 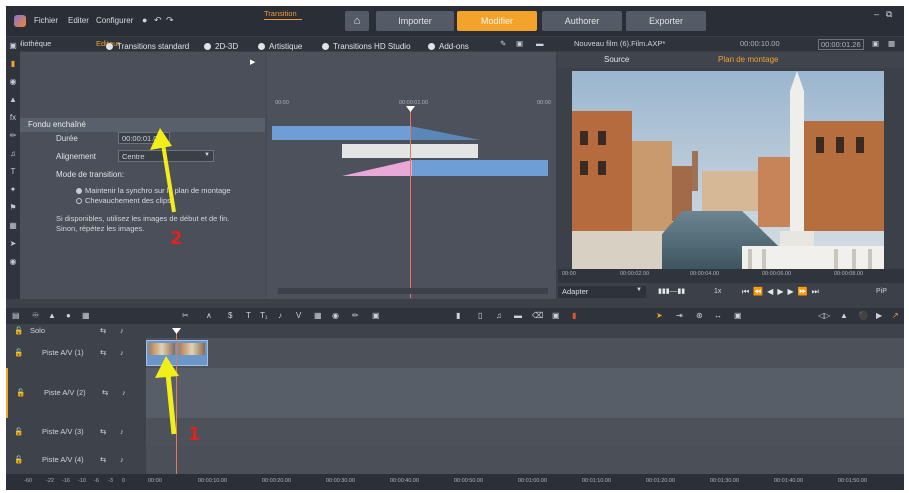 I want to click on film-strip-icon: ▬, so click(x=518, y=315).